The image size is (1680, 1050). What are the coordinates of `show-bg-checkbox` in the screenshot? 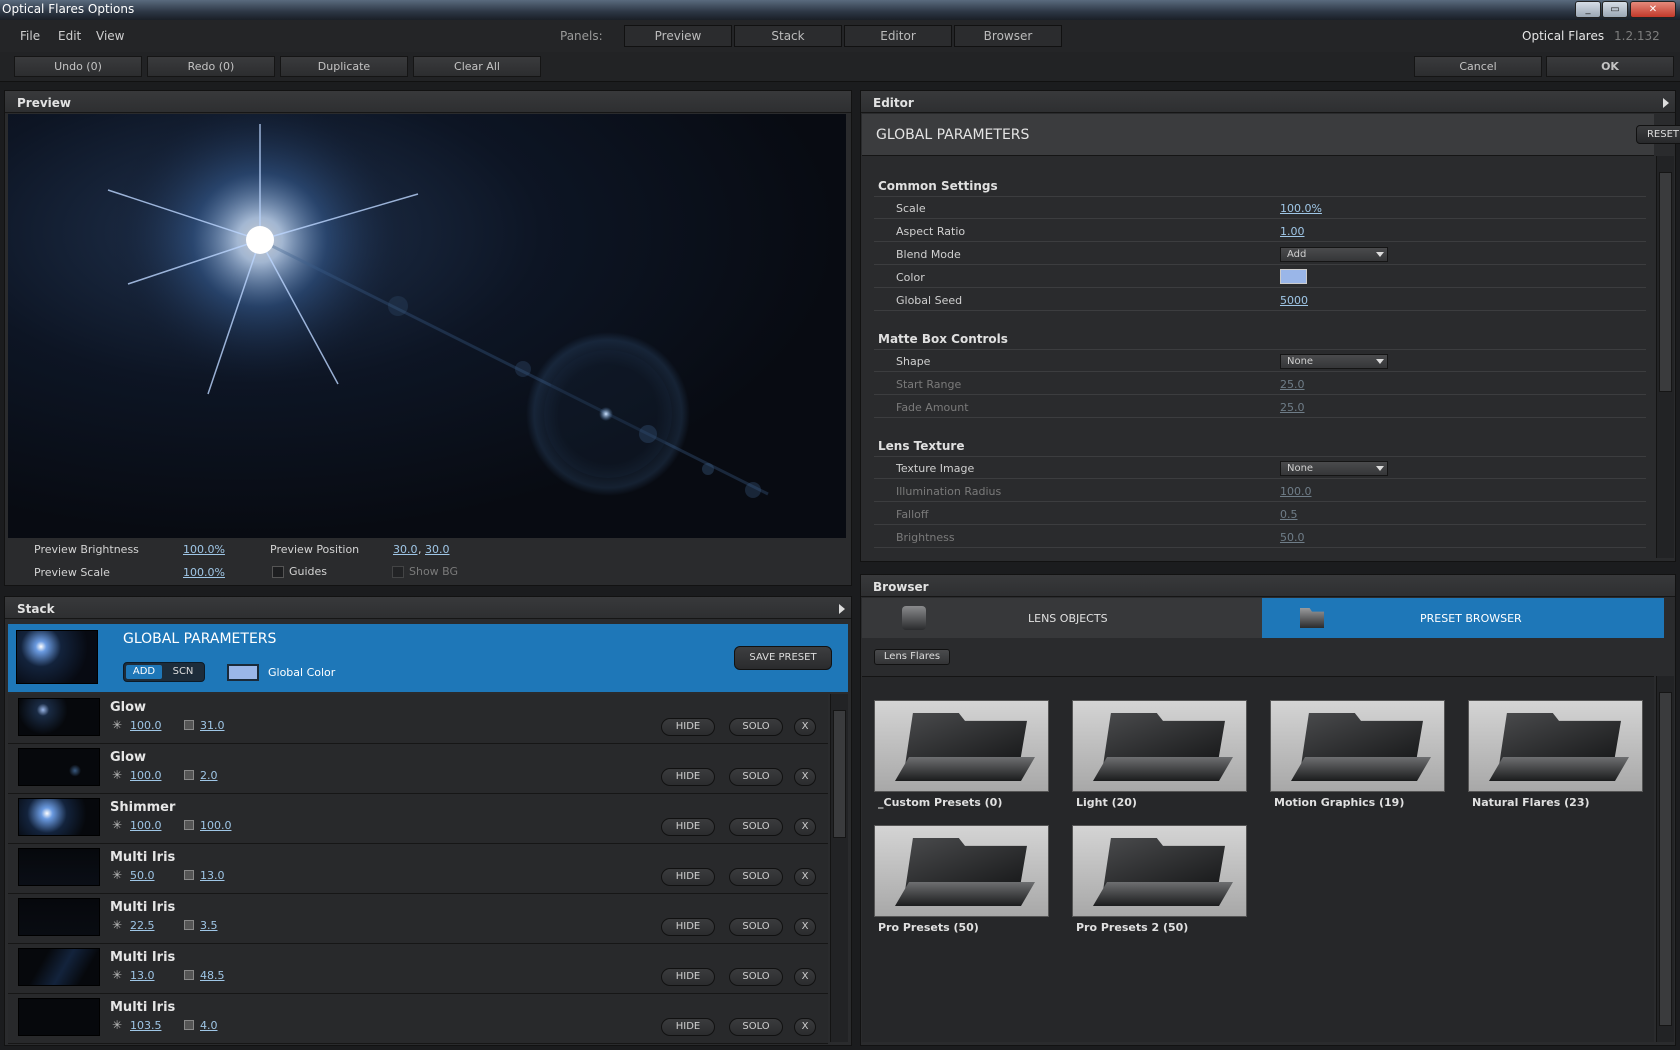 It's located at (398, 572).